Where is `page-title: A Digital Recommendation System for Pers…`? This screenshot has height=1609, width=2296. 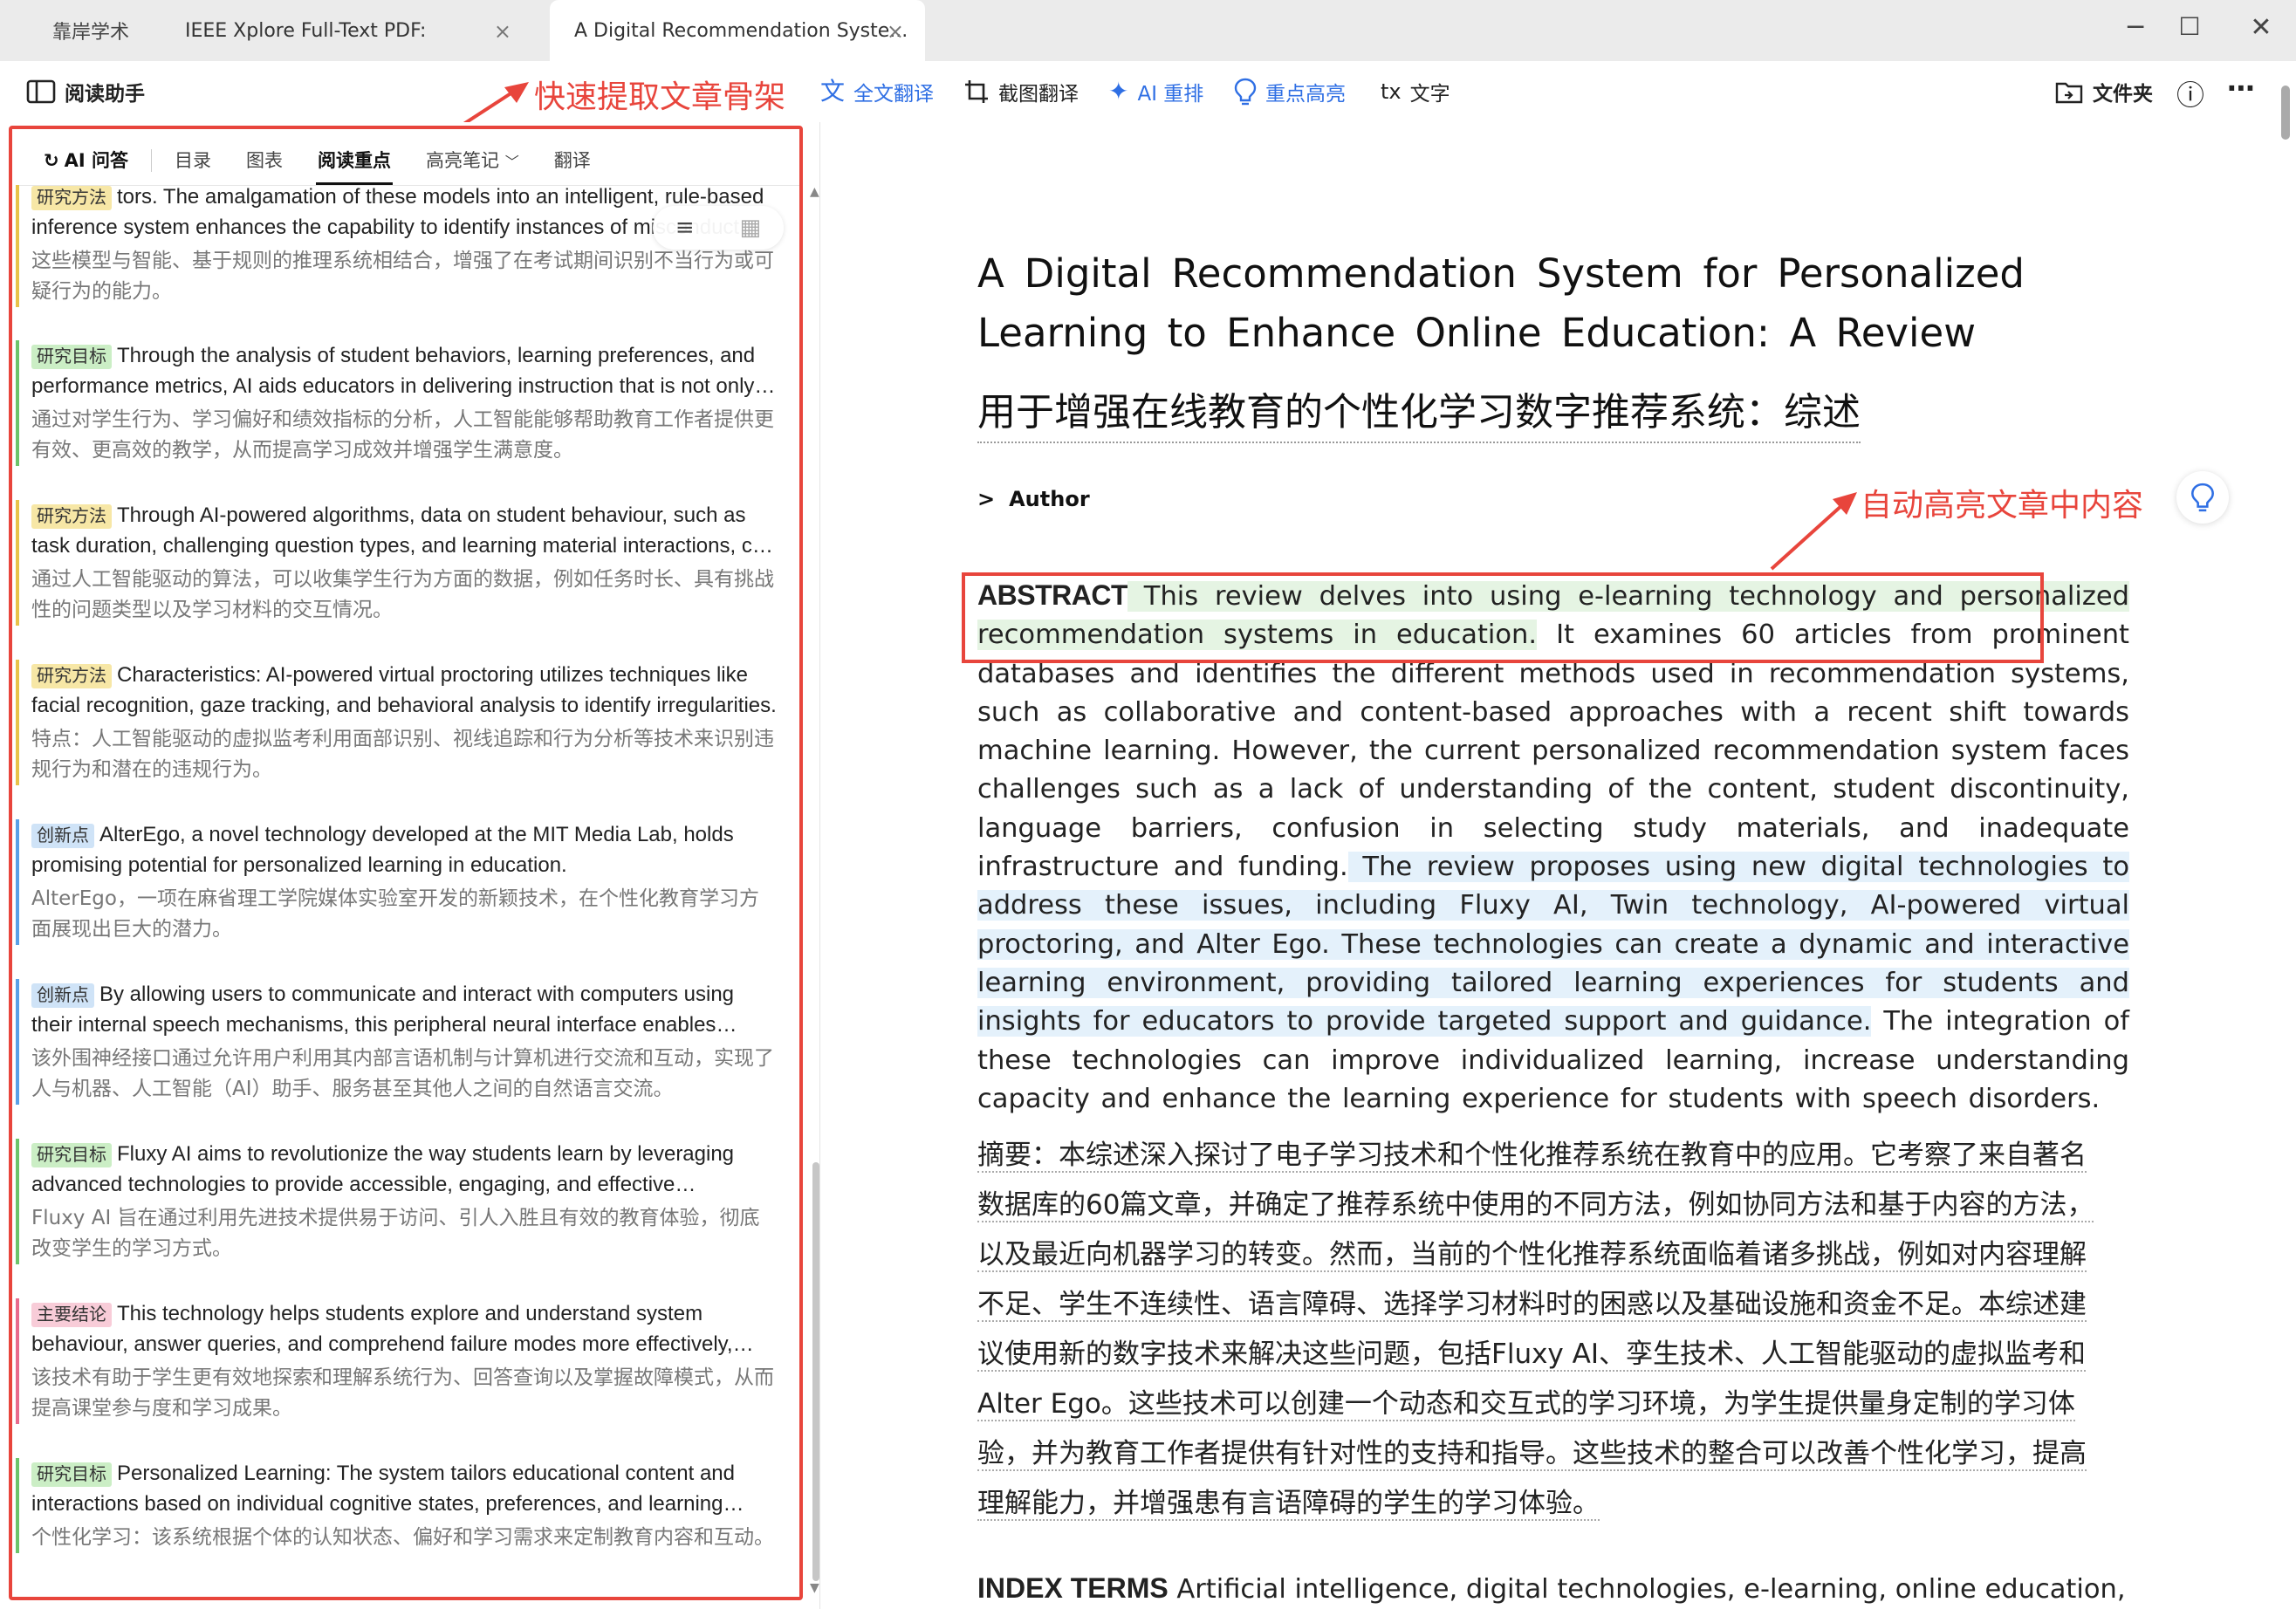
page-title: A Digital Recommendation System for Pers… is located at coordinates (1501, 303).